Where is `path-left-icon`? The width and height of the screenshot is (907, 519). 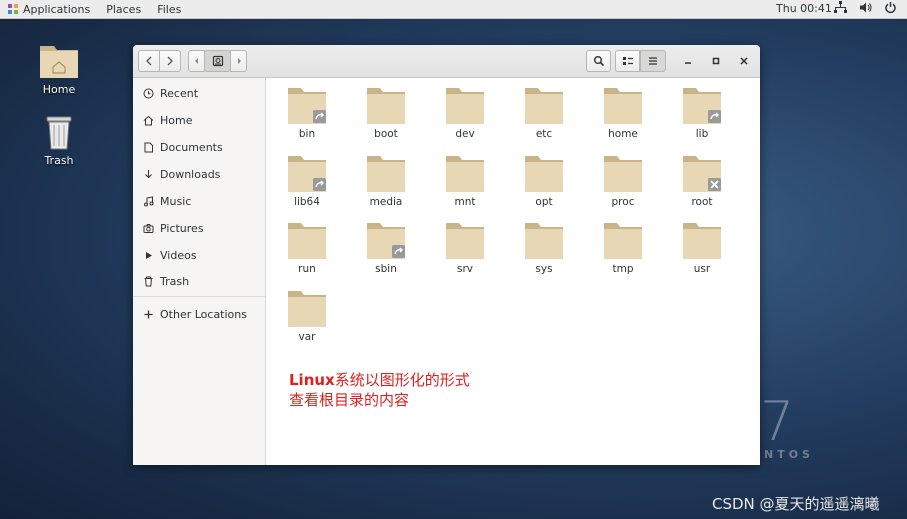 path-left-icon is located at coordinates (196, 61).